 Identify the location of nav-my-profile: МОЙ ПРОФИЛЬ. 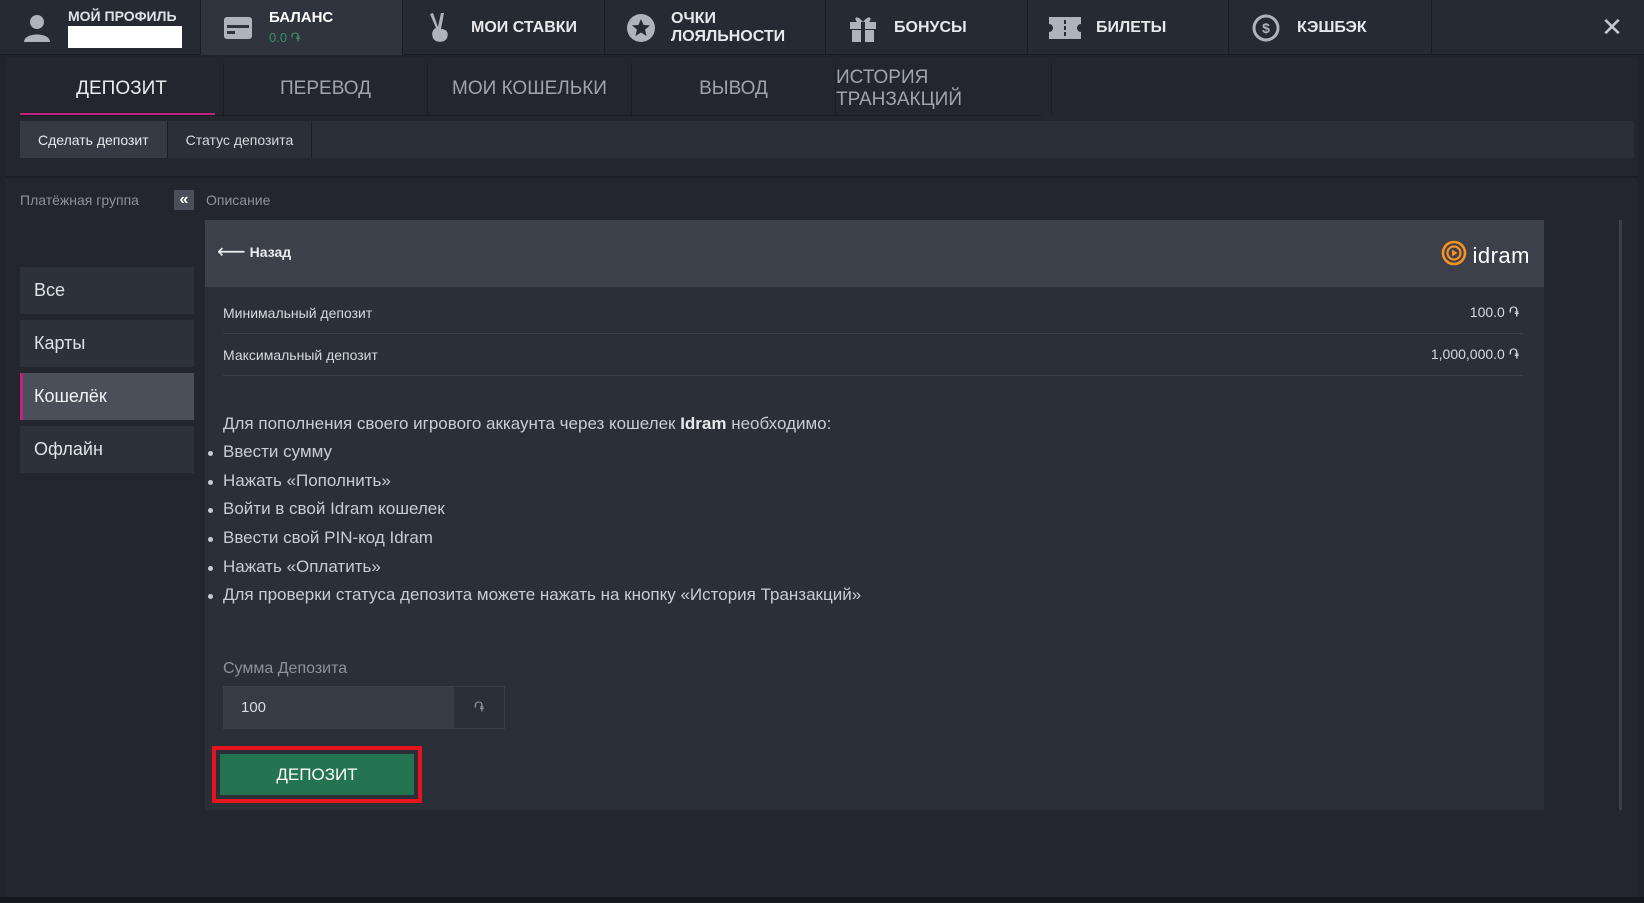
(100, 27).